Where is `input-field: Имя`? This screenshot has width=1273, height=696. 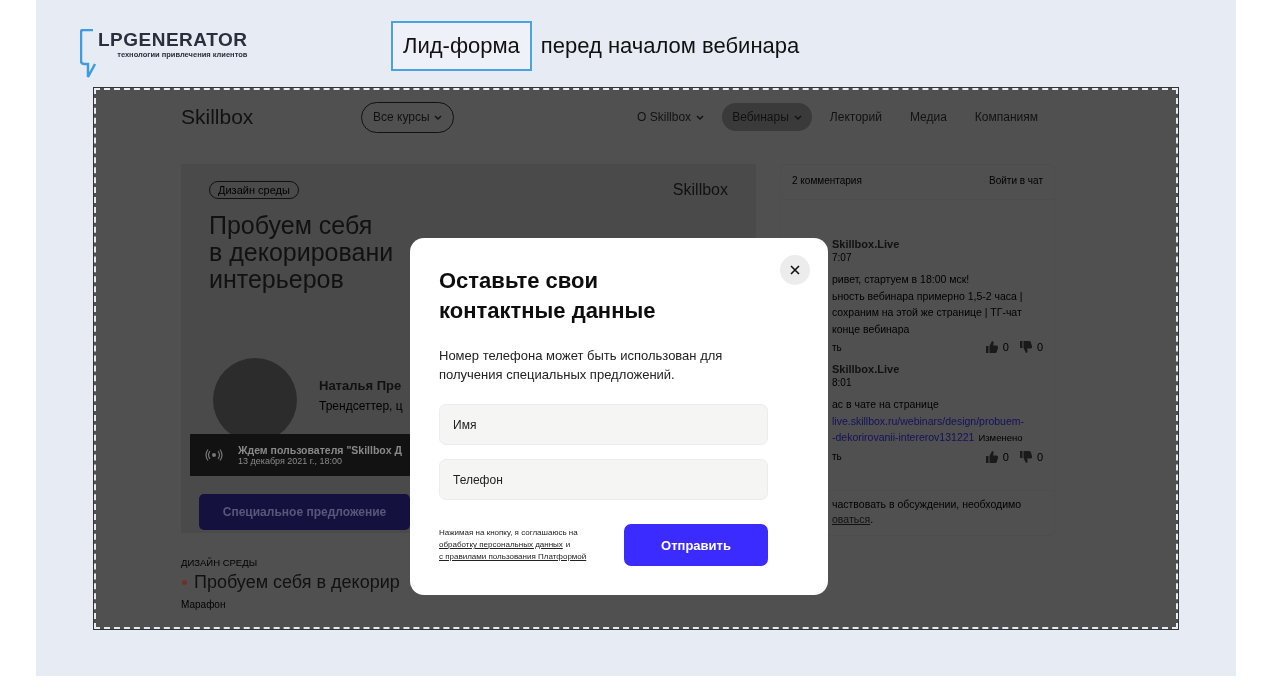 input-field: Имя is located at coordinates (603, 424).